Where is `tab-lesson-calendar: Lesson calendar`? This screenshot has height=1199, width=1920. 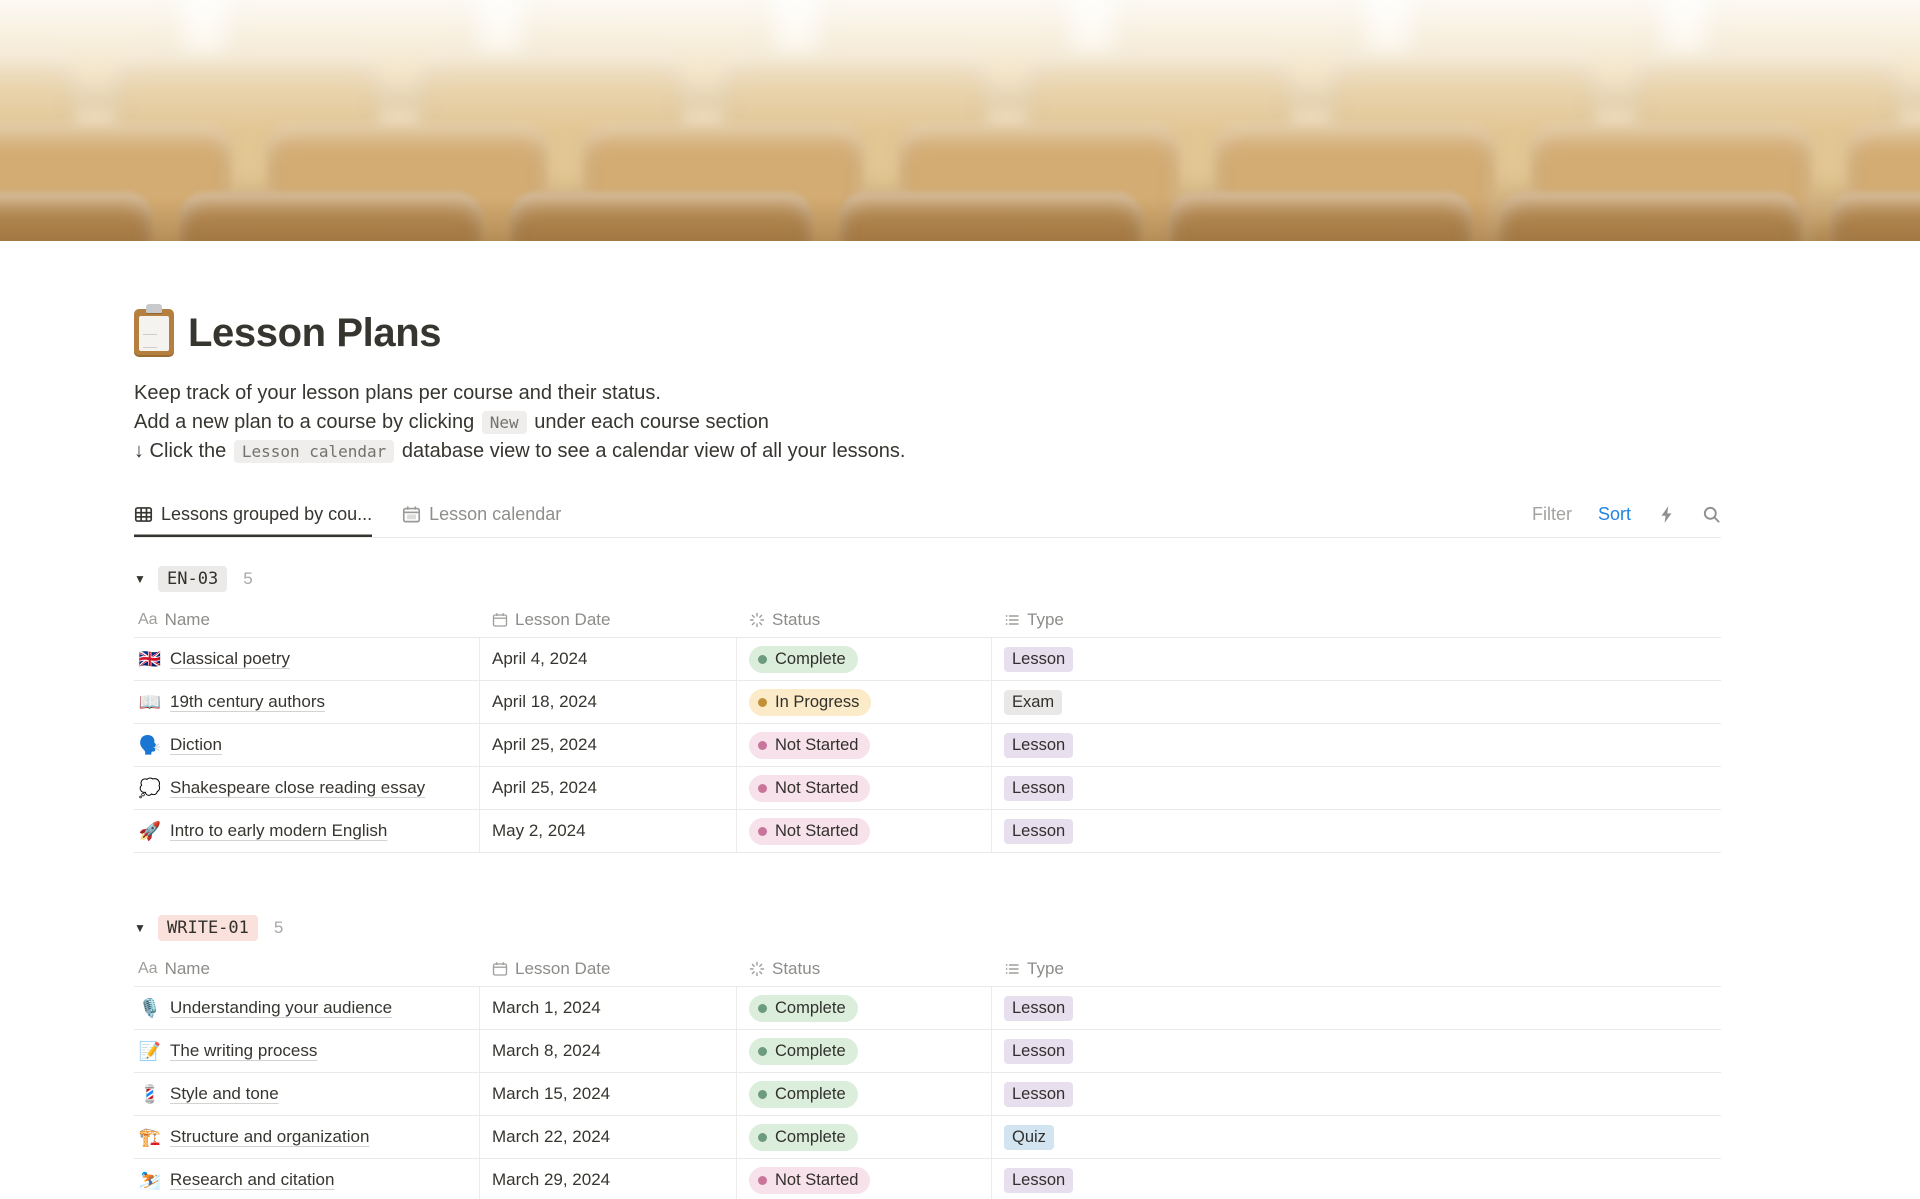
tab-lesson-calendar: Lesson calendar is located at coordinates (481, 514).